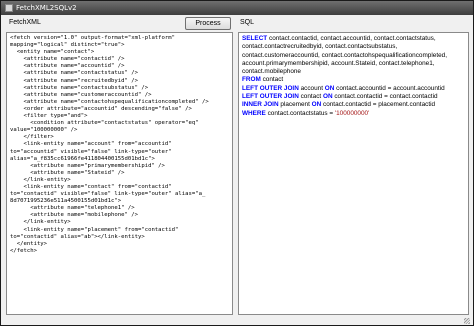 This screenshot has height=326, width=474. I want to click on fetchxml-line: <attribute name="recruitedbyid" />, so click(74, 80).